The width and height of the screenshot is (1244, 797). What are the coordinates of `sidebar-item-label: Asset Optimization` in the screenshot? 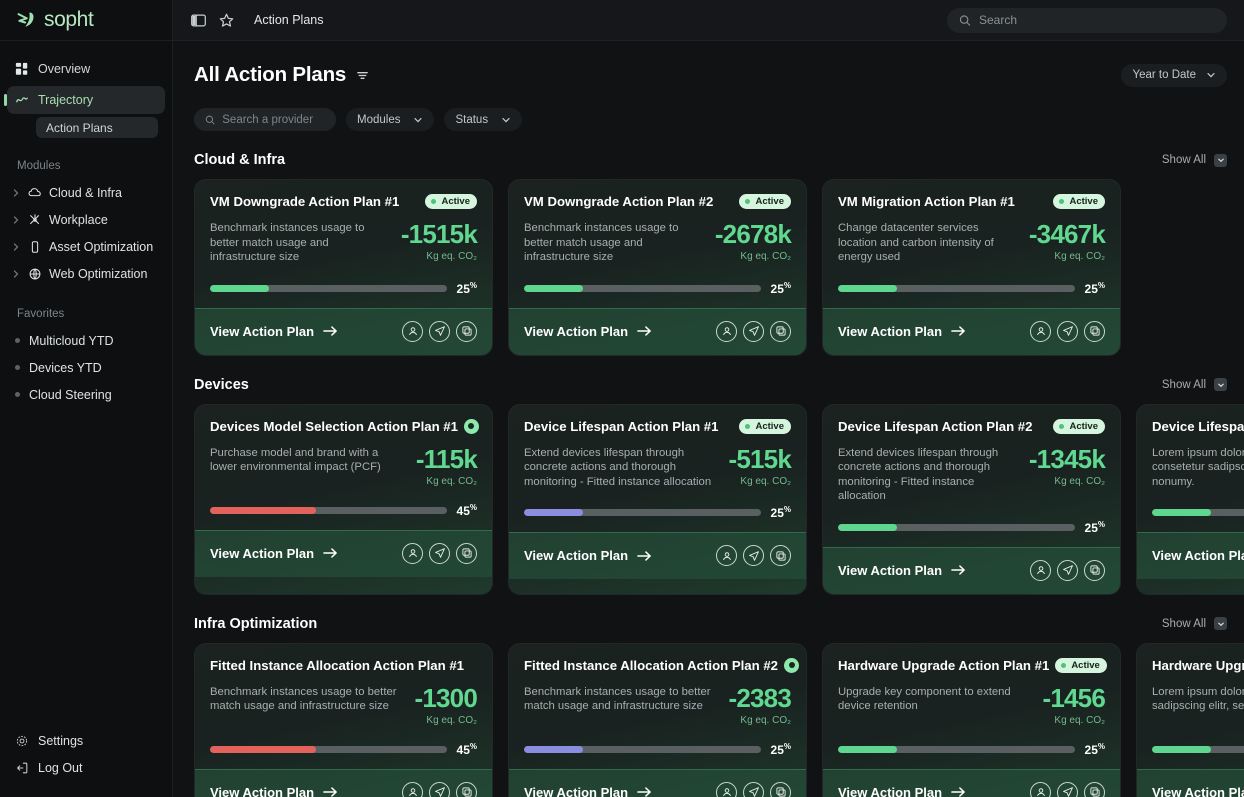 It's located at (101, 246).